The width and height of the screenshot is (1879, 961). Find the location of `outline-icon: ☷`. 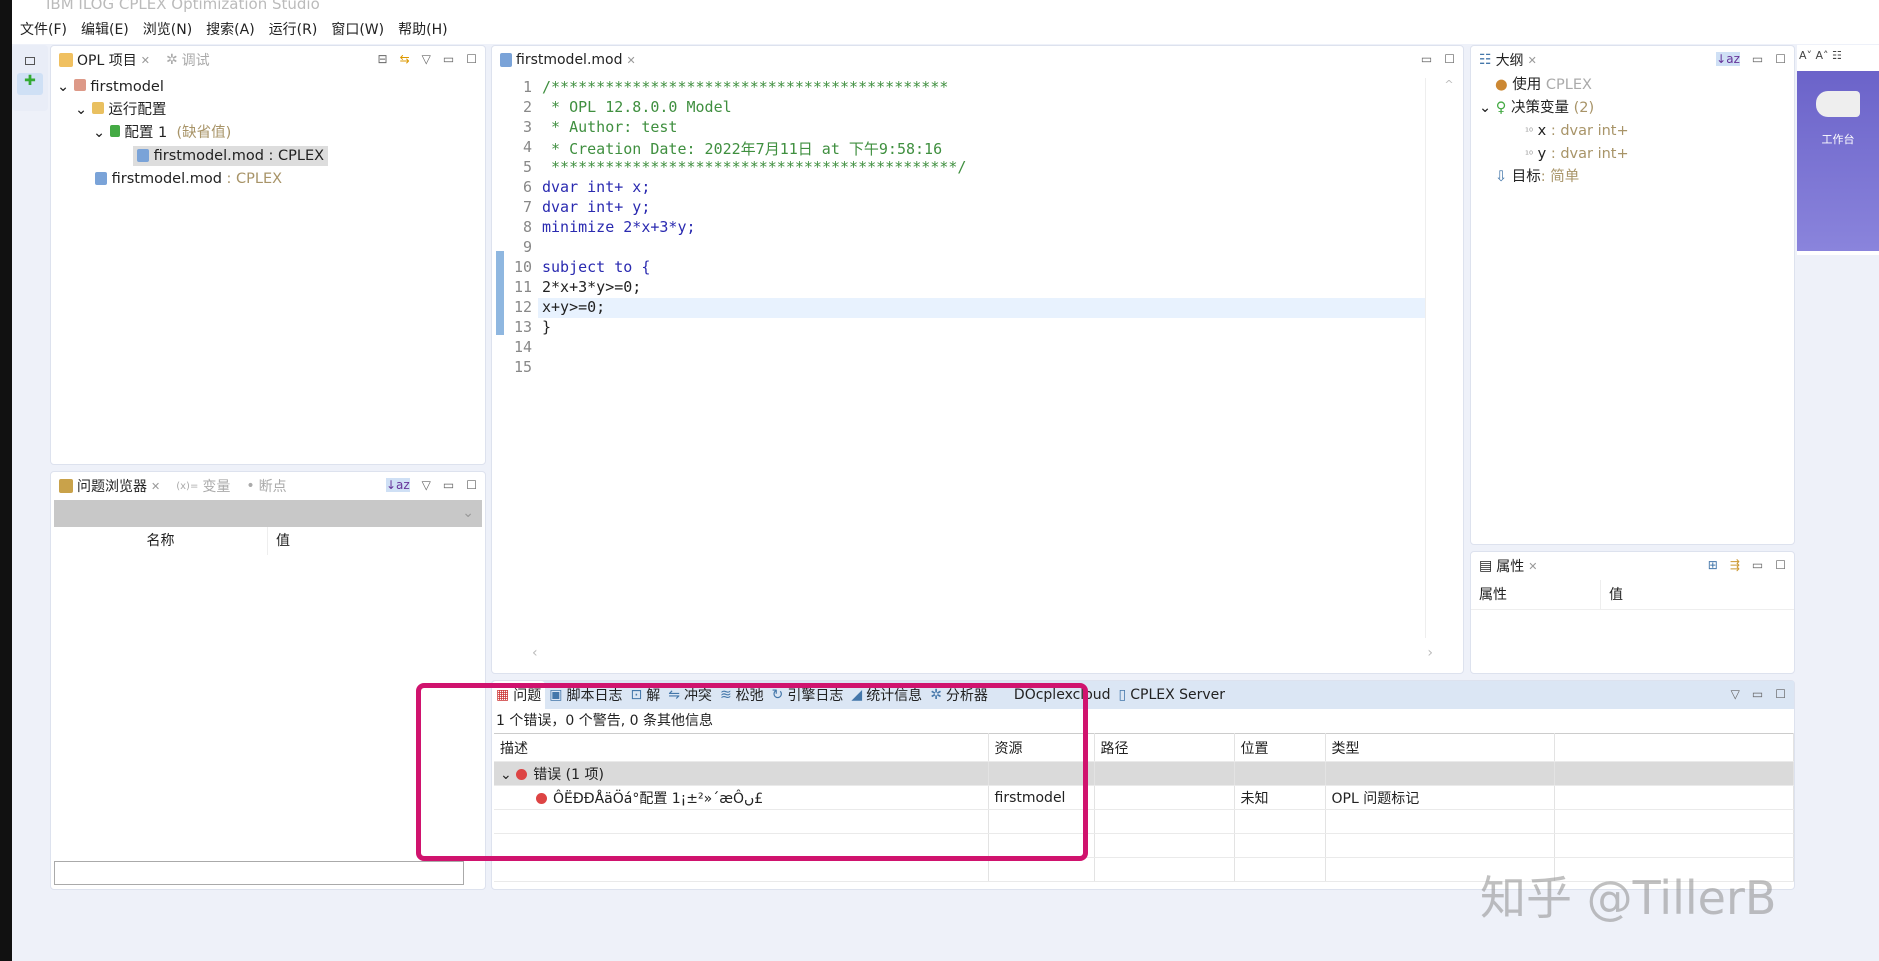

outline-icon: ☷ is located at coordinates (1485, 60).